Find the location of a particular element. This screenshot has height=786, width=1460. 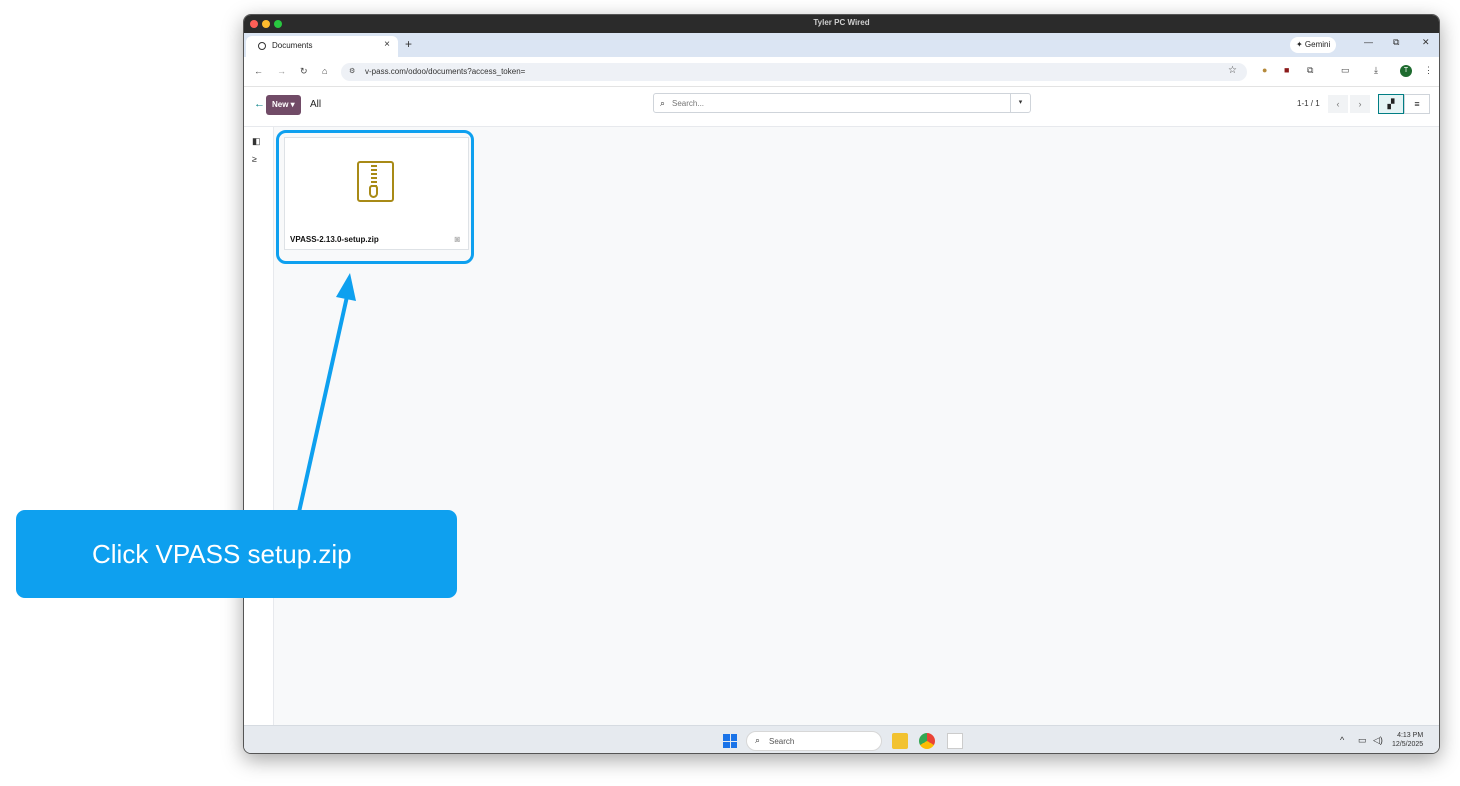

menu-kebab-icon: ⋮ is located at coordinates (1428, 70).